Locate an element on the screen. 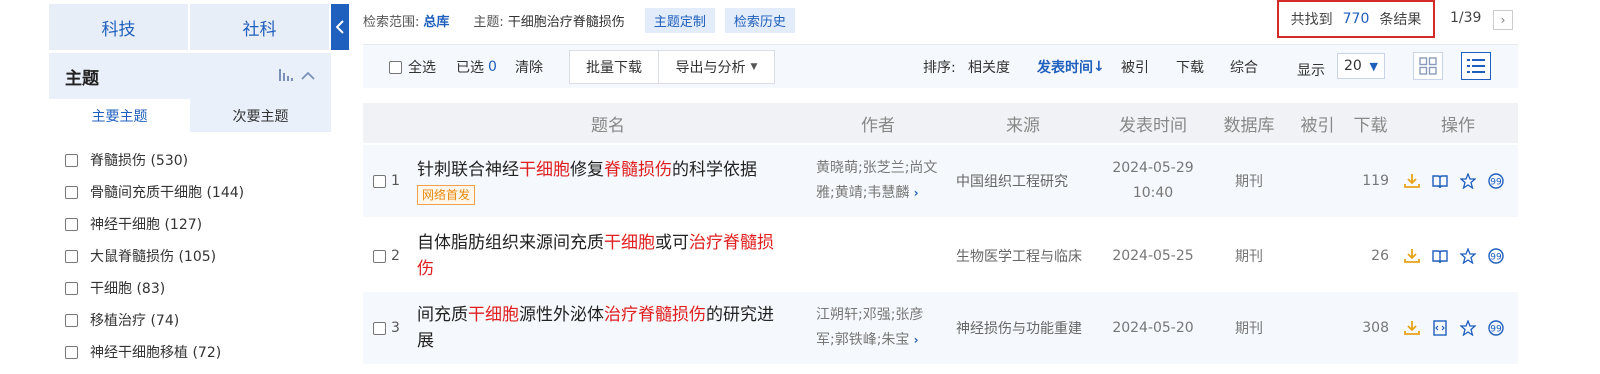 The image size is (1600, 374). col-author: 作者 is located at coordinates (878, 125).